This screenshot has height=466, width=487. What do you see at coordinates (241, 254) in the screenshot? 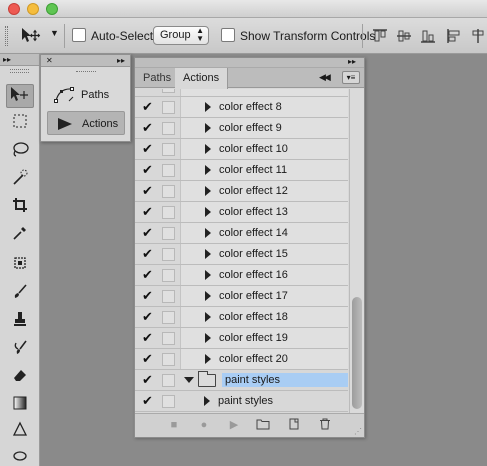
I see `list-item: ✔ color effect 15` at bounding box center [241, 254].